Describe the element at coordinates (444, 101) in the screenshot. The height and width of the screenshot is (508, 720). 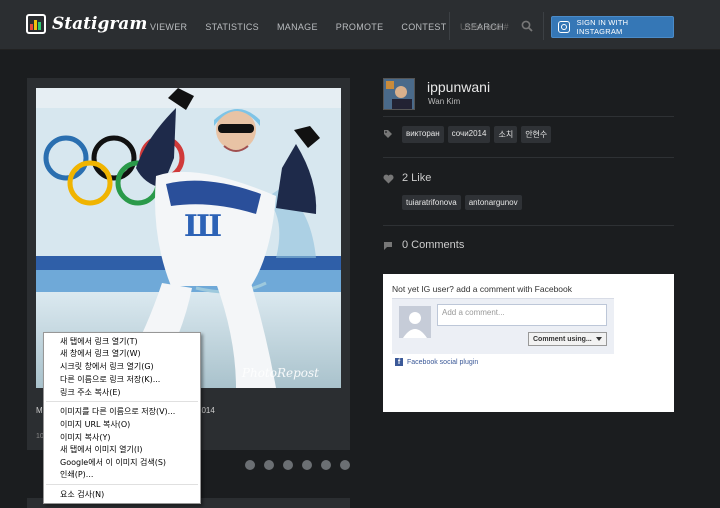
I see `full-name: Wan Kim` at that location.